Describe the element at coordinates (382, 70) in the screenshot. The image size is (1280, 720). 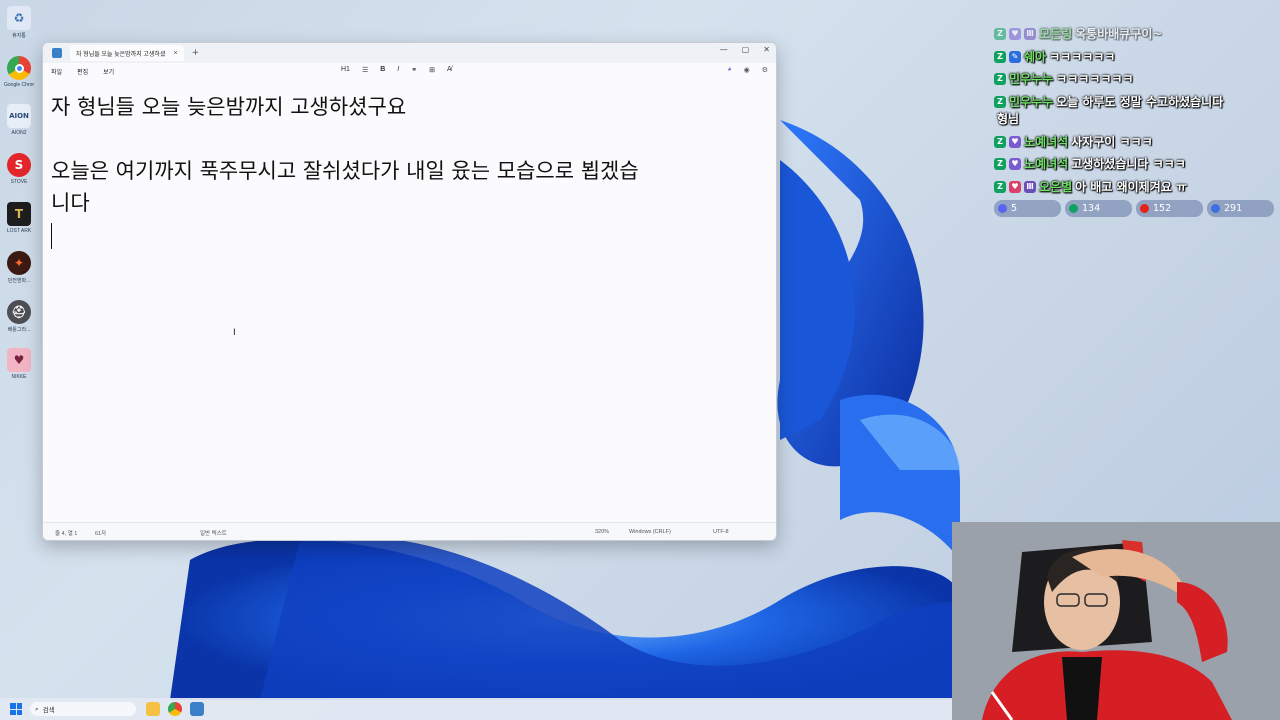
I see `bold-button: B` at that location.